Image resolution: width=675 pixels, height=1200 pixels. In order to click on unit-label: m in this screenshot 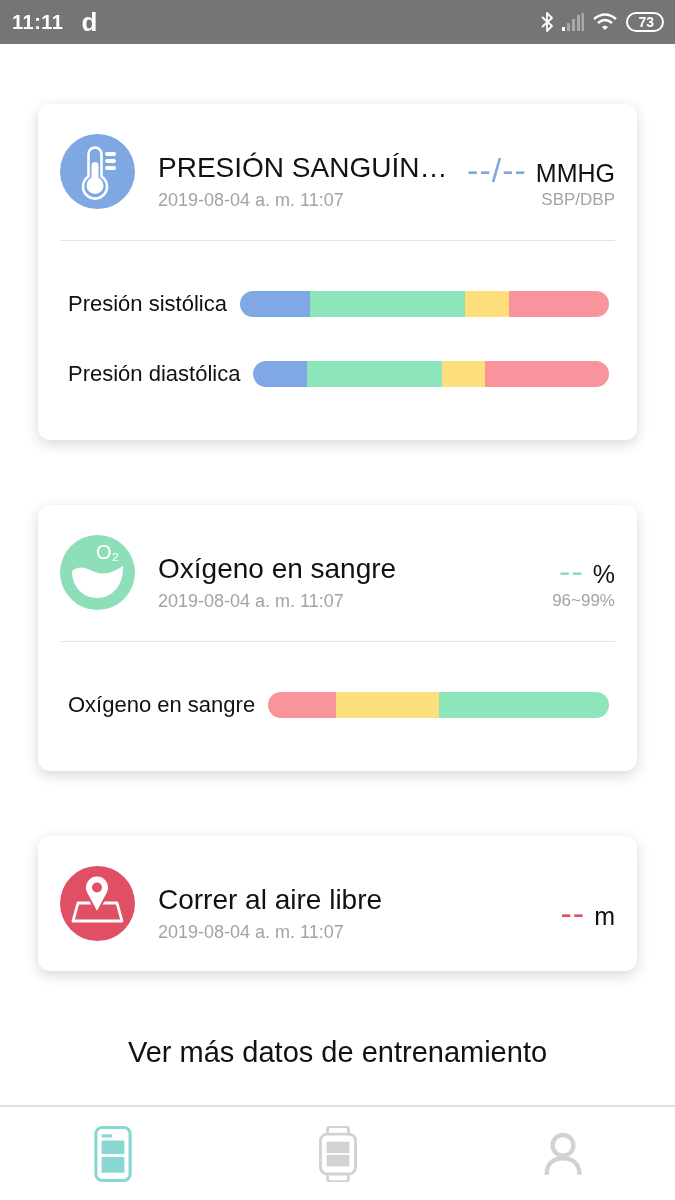, I will do `click(604, 916)`.